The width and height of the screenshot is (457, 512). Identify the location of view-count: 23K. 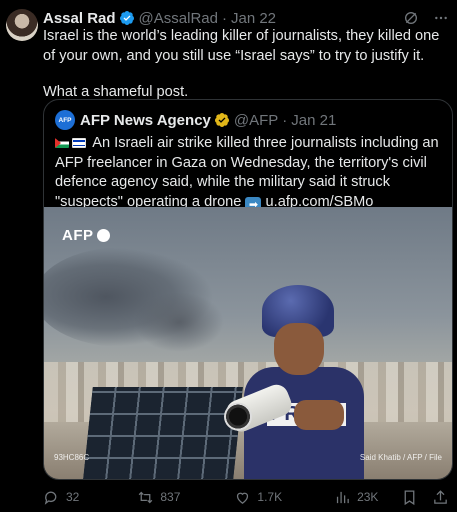
(368, 497).